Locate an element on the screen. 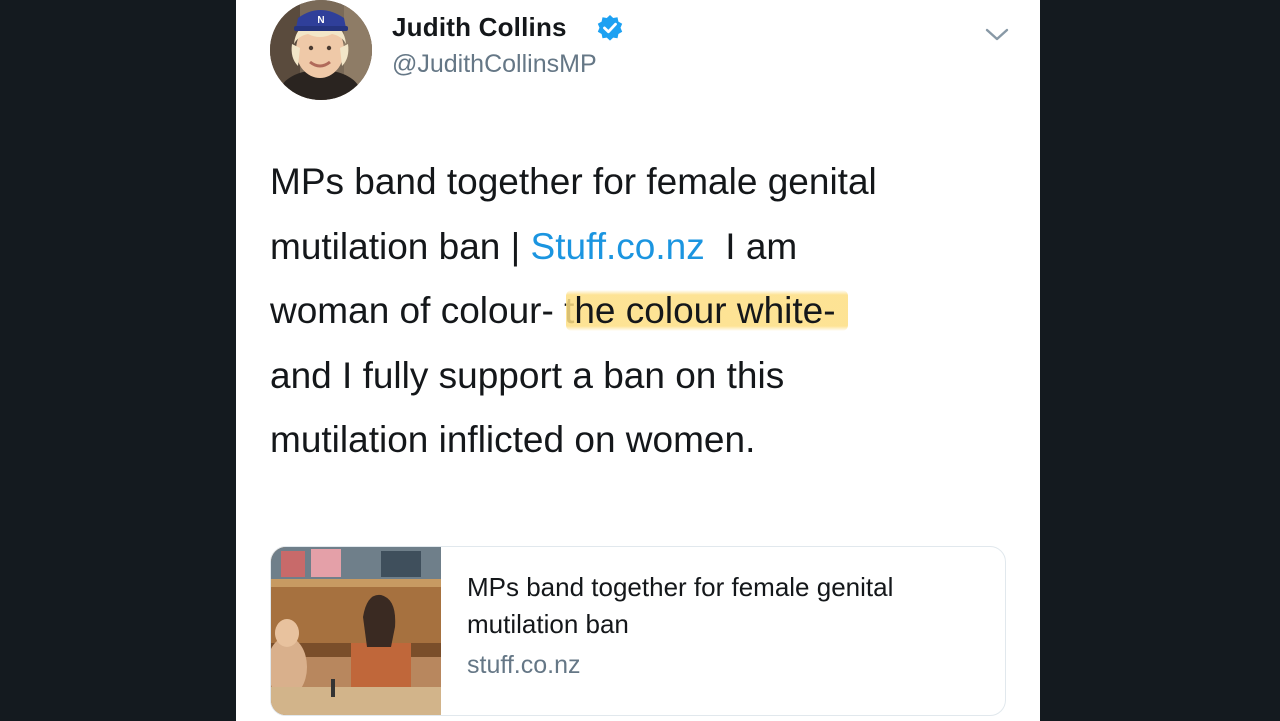 The width and height of the screenshot is (1280, 721). tweet-text-line: woman of colour- the colour white- is located at coordinates (630, 311).